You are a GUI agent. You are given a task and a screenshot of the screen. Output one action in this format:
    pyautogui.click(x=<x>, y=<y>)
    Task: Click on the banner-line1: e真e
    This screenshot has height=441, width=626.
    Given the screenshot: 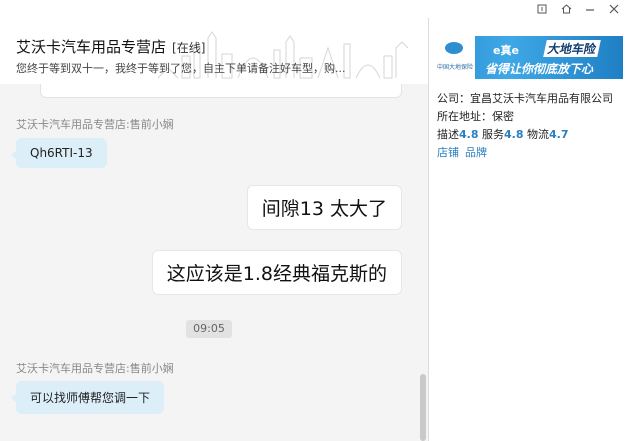 What is the action you would take?
    pyautogui.click(x=506, y=50)
    